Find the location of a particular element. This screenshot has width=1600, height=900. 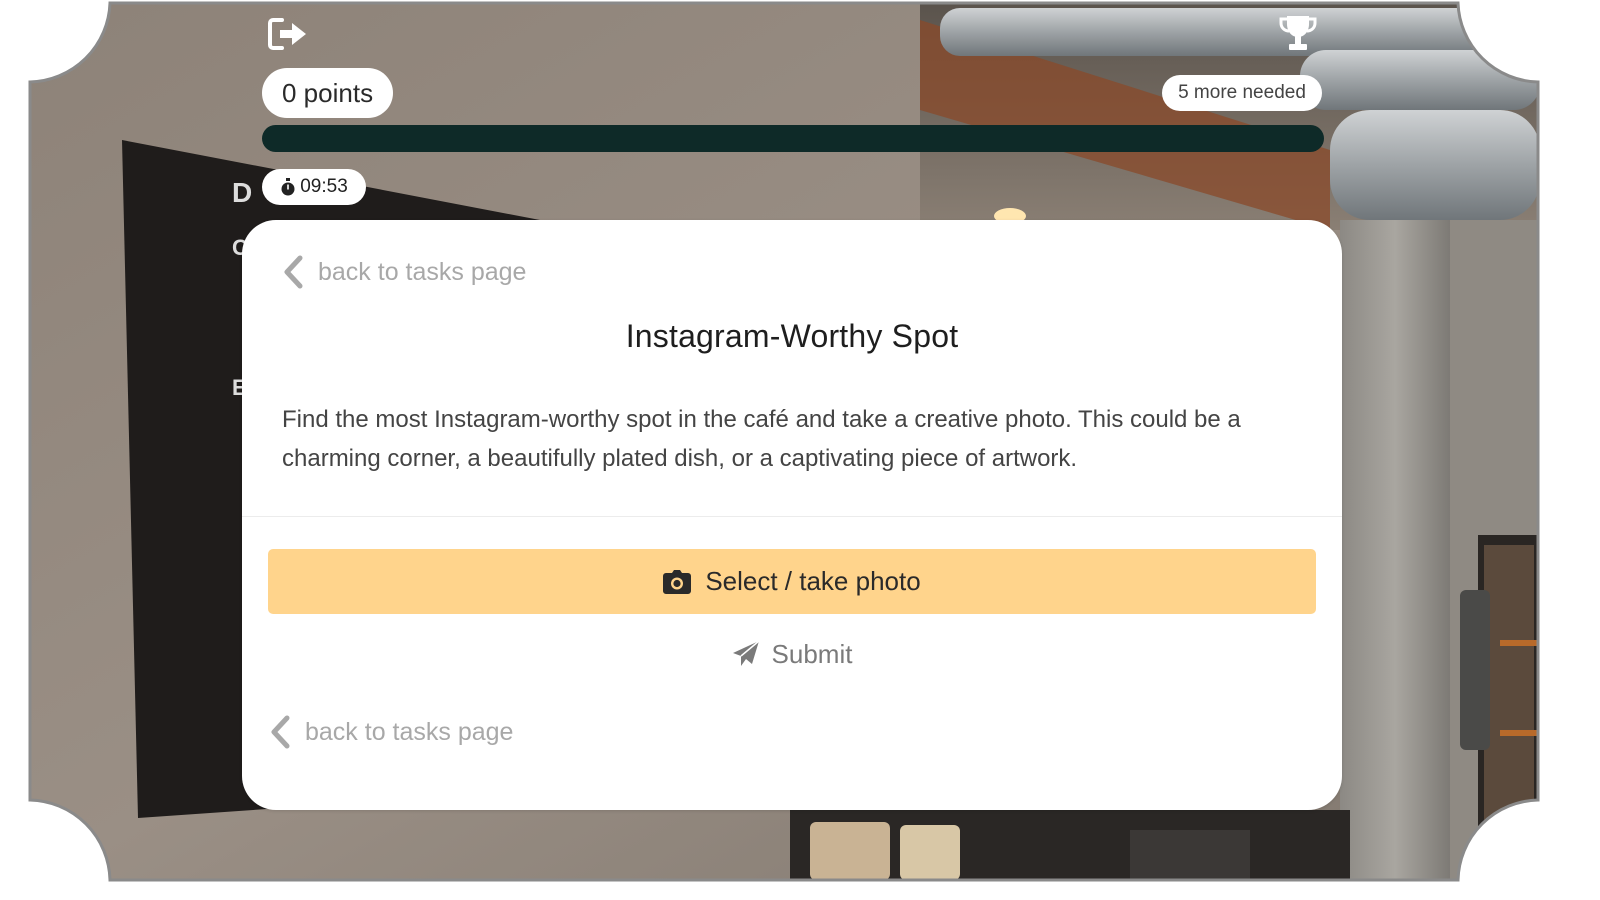

submit-label: Submit is located at coordinates (812, 653).